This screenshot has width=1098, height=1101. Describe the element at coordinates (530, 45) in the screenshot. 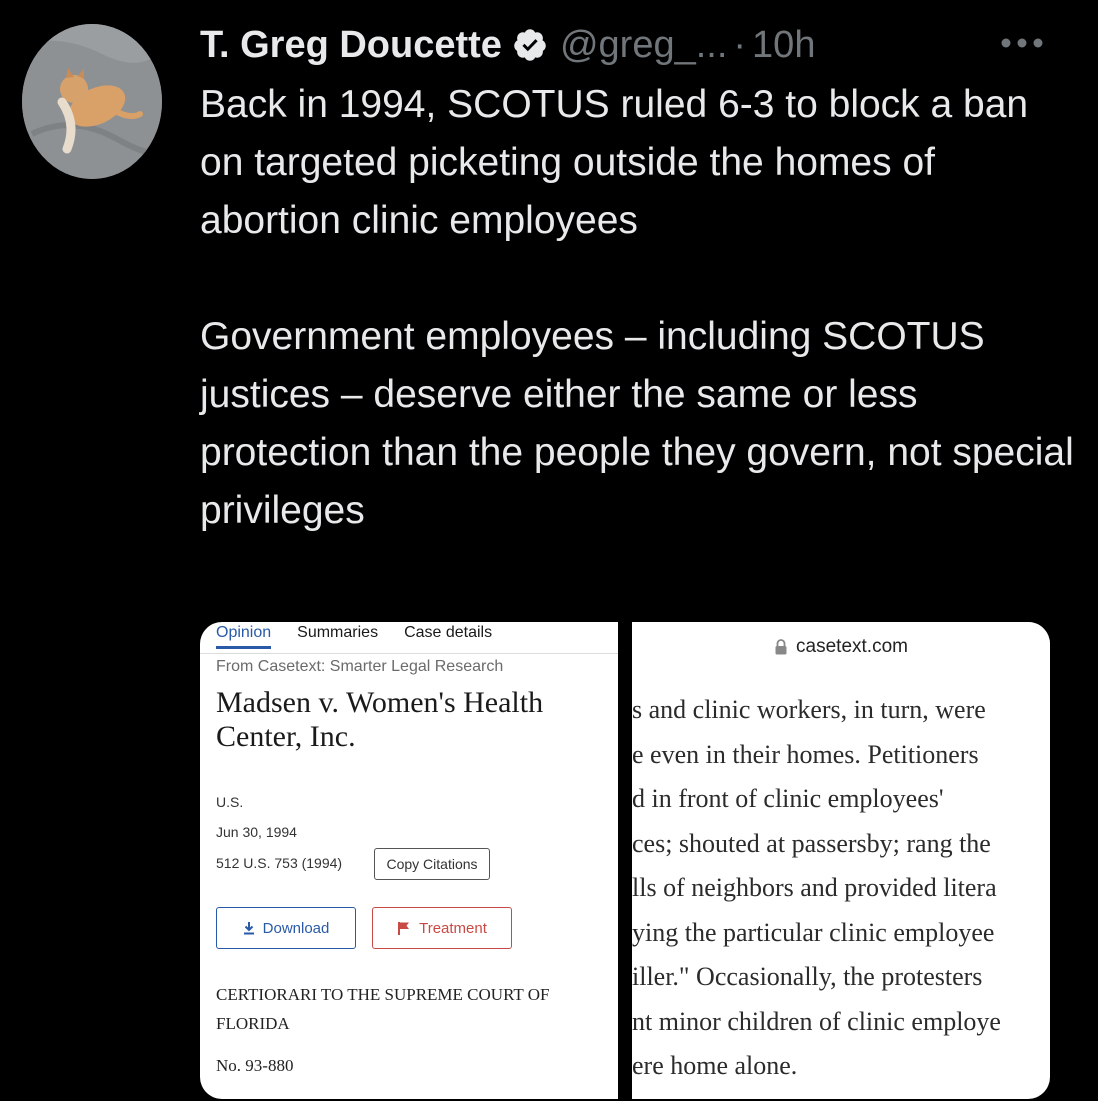

I see `verified-badge-icon` at that location.